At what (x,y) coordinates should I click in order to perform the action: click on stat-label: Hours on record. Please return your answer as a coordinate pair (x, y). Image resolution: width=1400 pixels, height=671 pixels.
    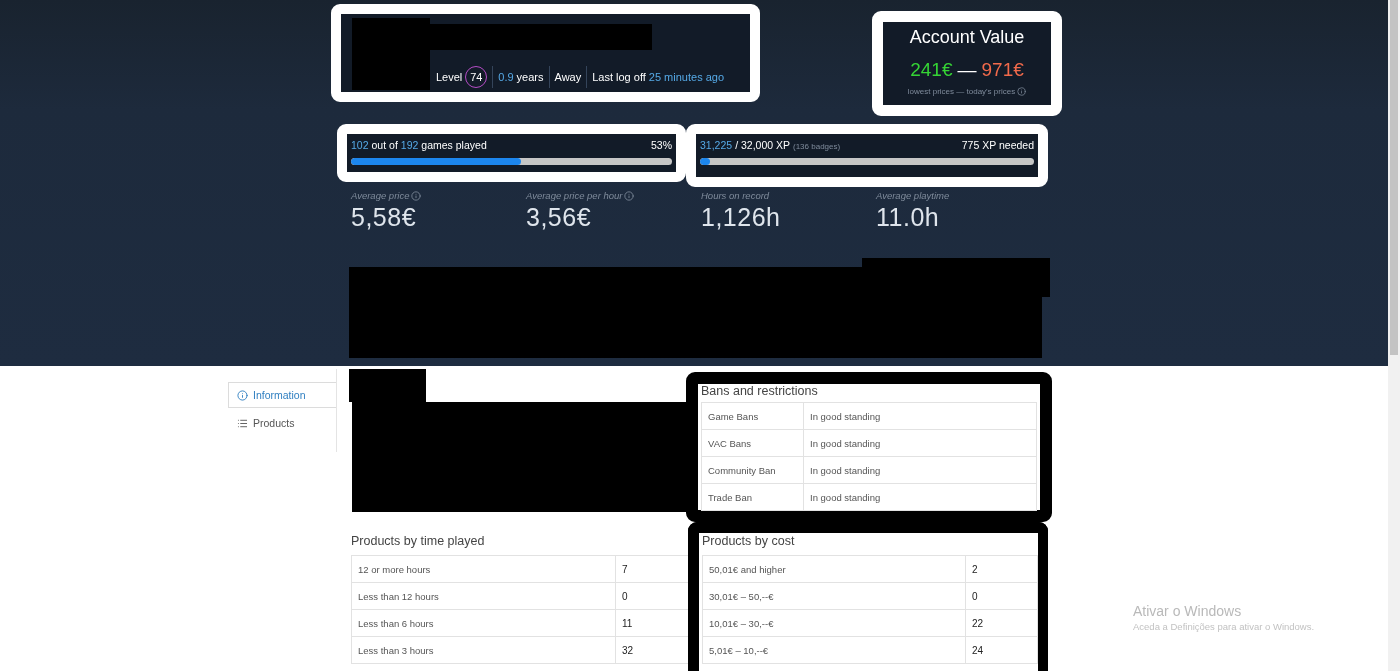
    Looking at the image, I should click on (735, 195).